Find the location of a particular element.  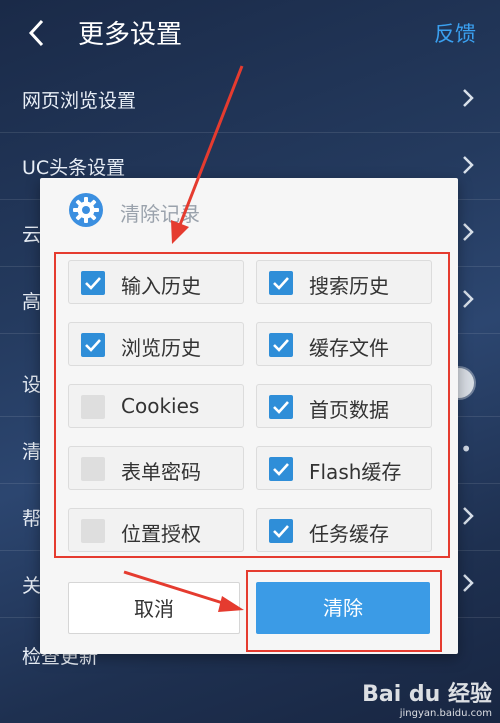

watermark-logo: Bai du 经验 is located at coordinates (427, 694).